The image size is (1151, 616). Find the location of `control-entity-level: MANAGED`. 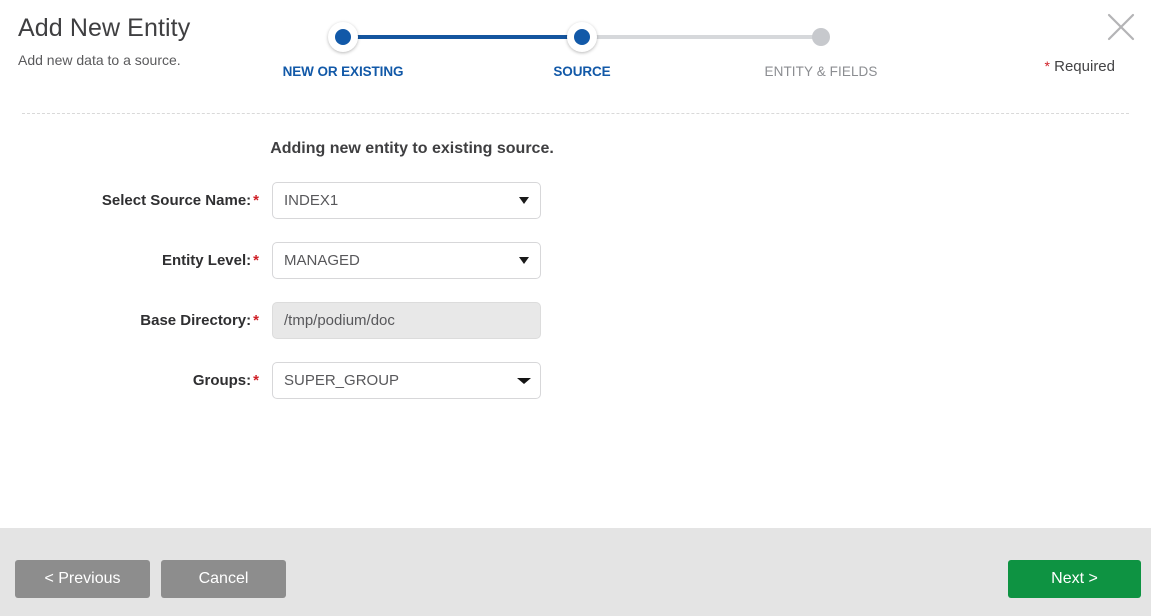

control-entity-level: MANAGED is located at coordinates (406, 260).